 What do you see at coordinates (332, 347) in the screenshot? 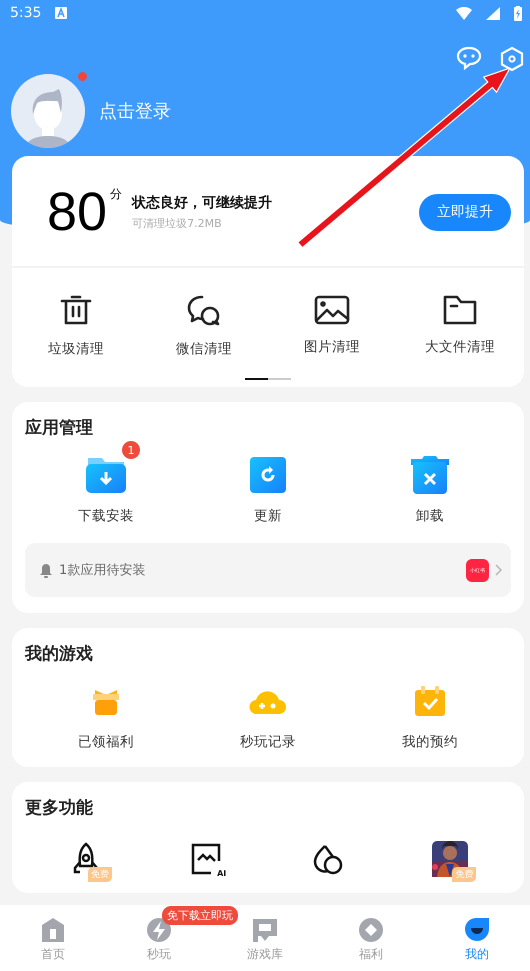
I see `tool-label: 图片清理` at bounding box center [332, 347].